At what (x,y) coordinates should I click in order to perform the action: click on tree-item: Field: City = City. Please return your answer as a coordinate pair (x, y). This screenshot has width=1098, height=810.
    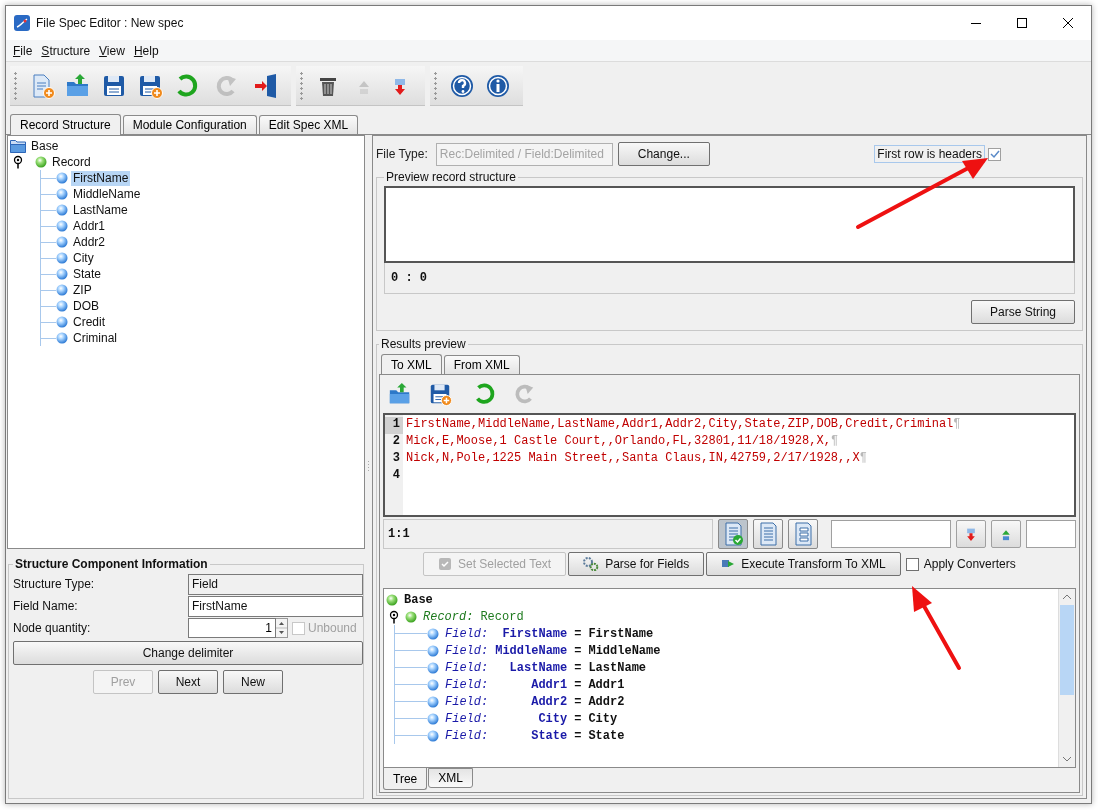
    Looking at the image, I should click on (531, 718).